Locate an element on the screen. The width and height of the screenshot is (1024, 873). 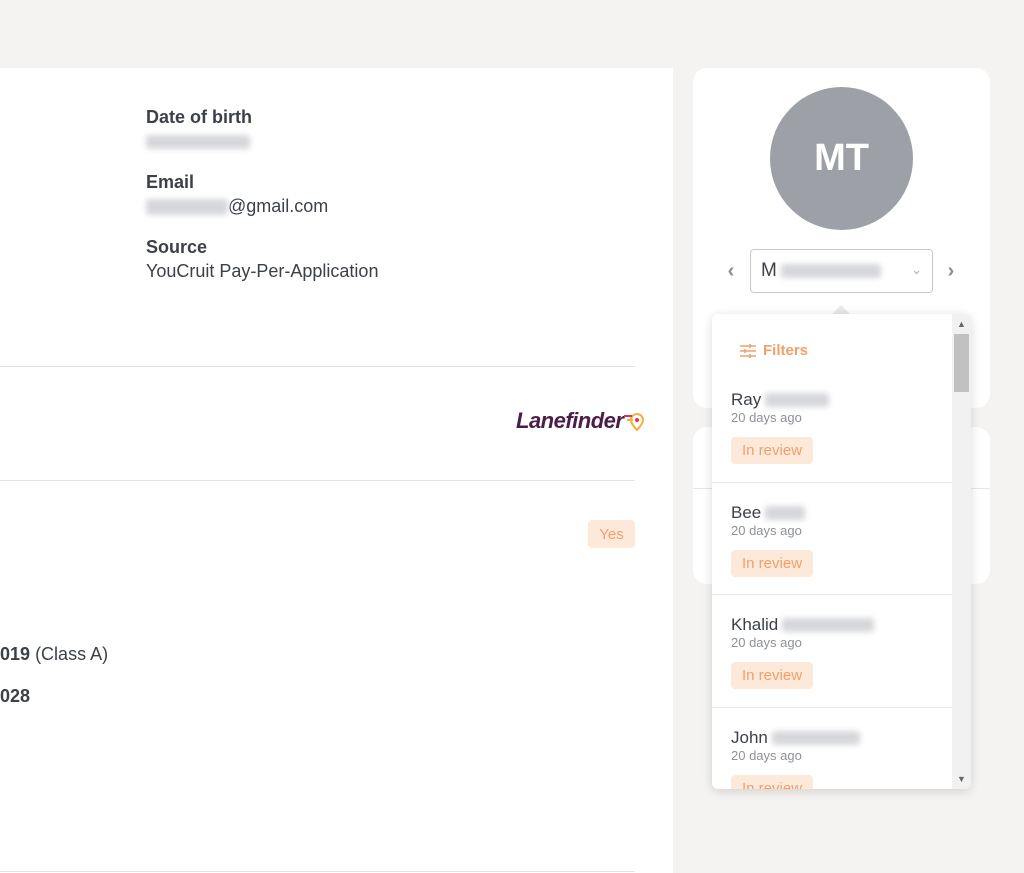
candidate-select: M ⌄ is located at coordinates (841, 271).